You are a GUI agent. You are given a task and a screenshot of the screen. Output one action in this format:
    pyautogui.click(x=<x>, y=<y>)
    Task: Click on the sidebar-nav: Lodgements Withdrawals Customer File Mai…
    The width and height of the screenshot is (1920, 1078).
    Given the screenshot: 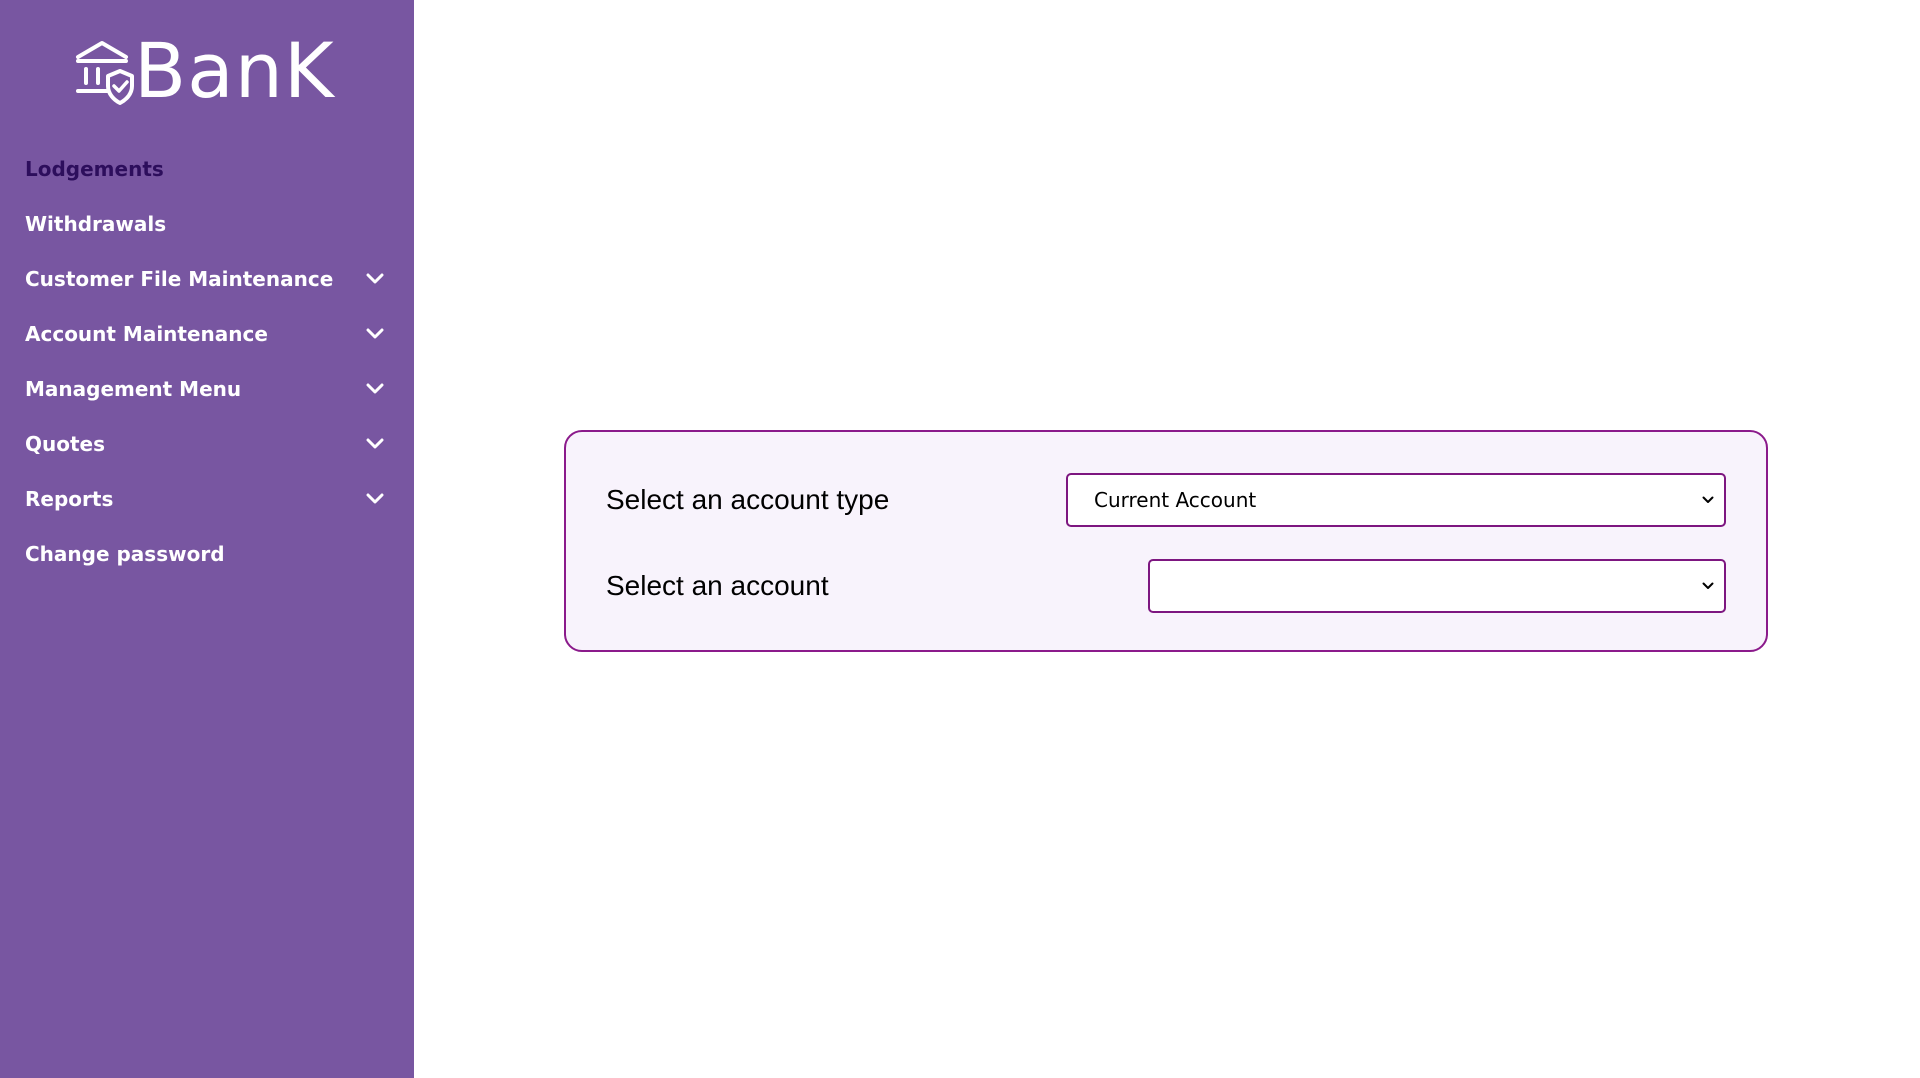 What is the action you would take?
    pyautogui.click(x=207, y=361)
    